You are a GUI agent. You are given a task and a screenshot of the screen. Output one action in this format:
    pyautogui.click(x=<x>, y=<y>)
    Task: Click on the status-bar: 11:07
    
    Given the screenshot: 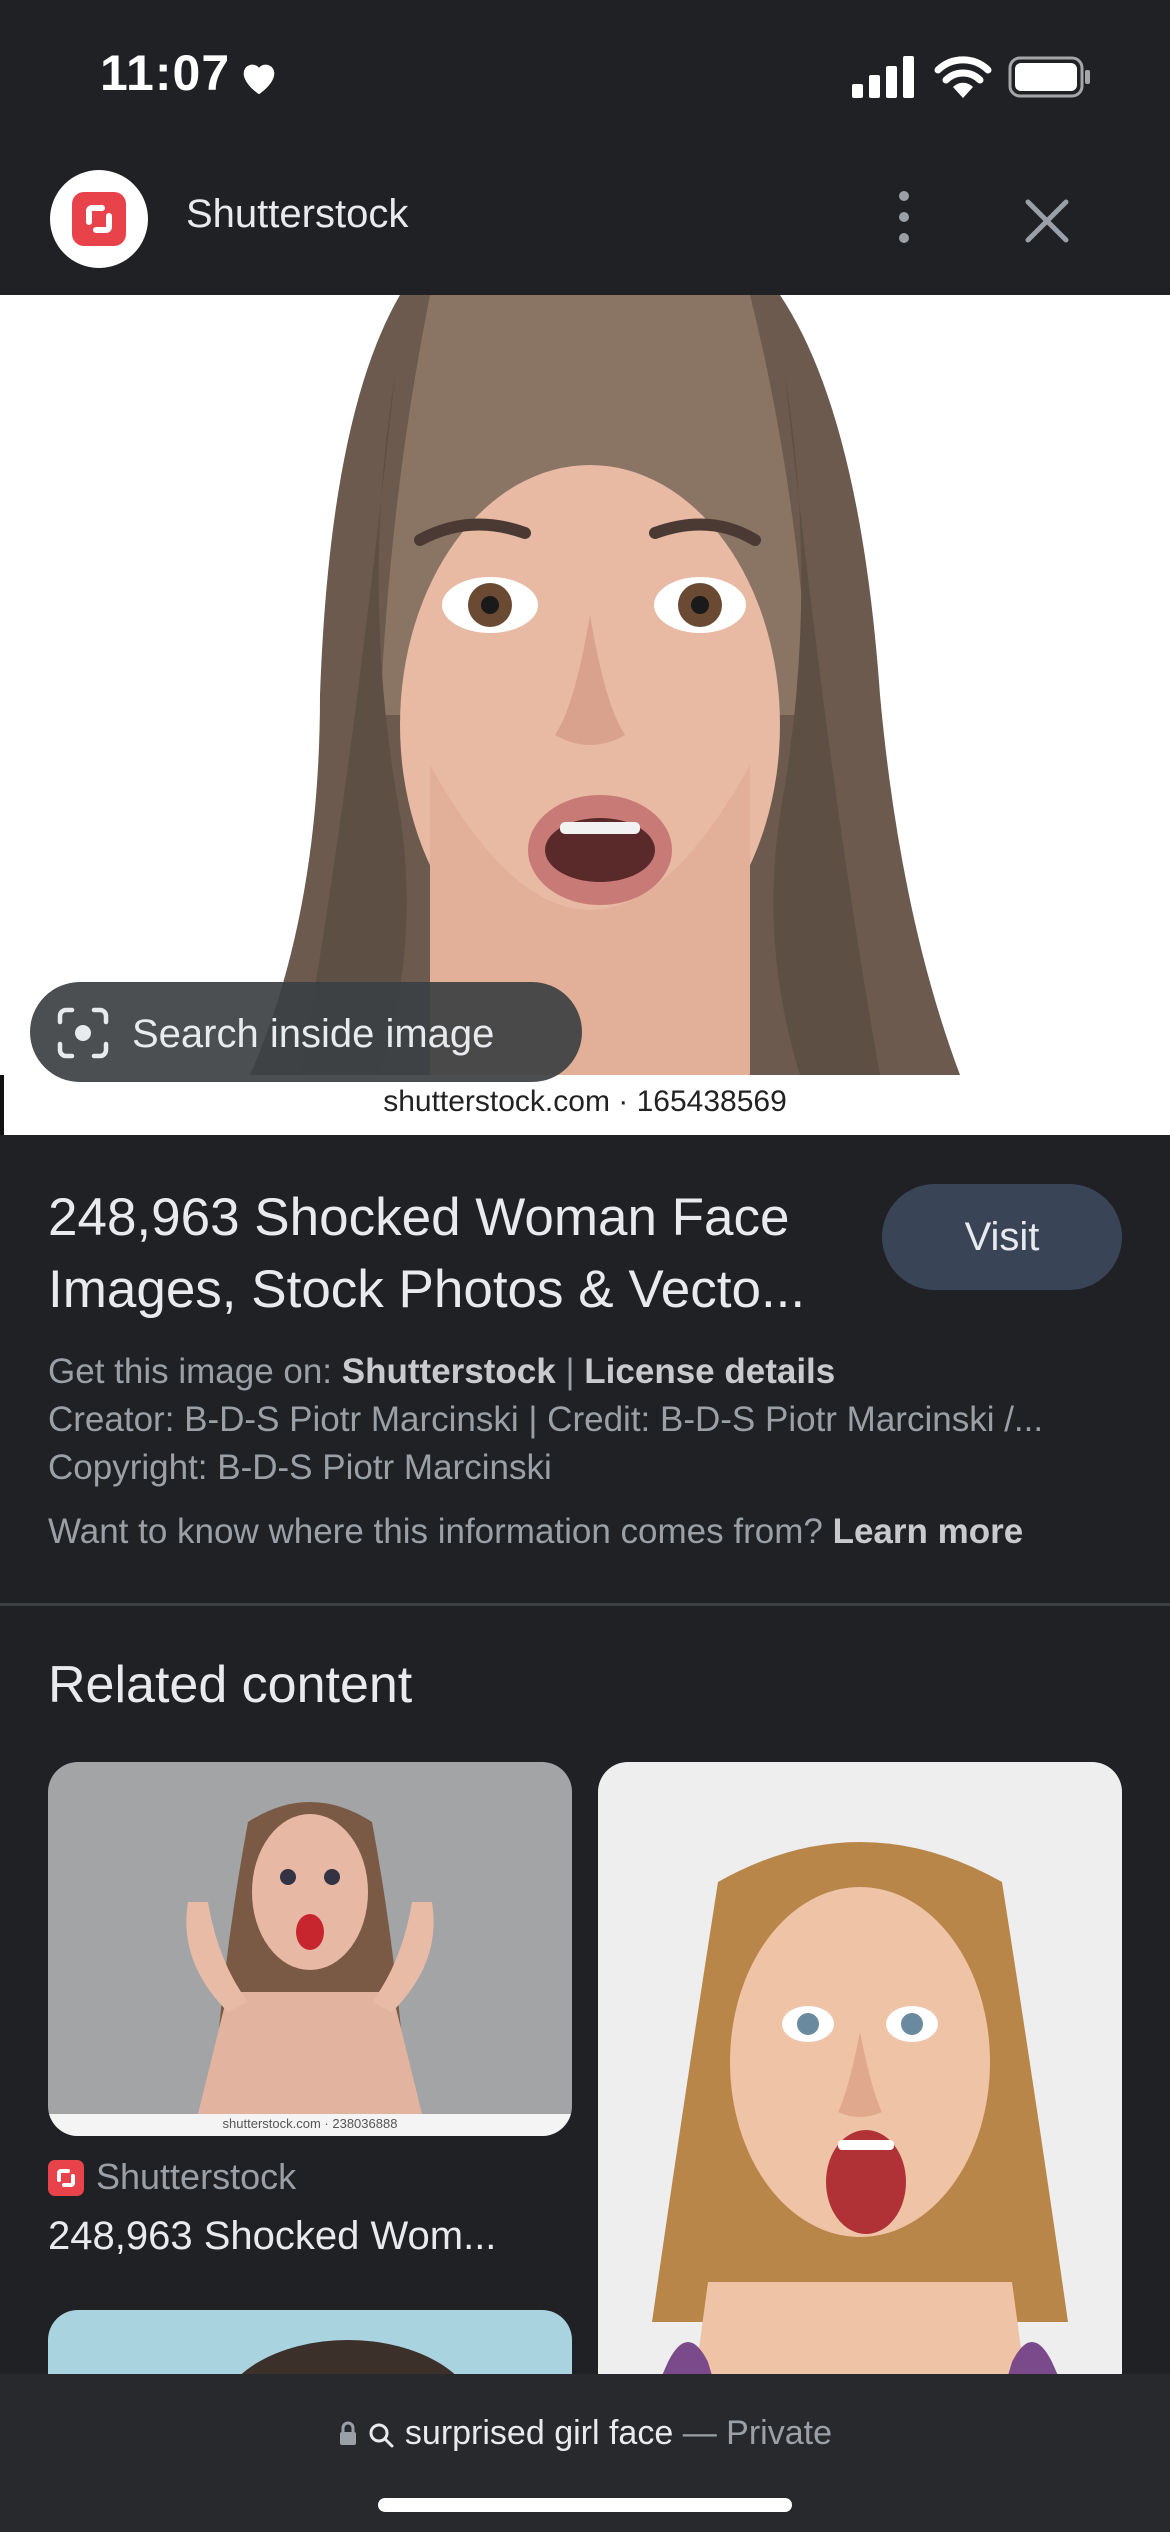 What is the action you would take?
    pyautogui.click(x=585, y=75)
    